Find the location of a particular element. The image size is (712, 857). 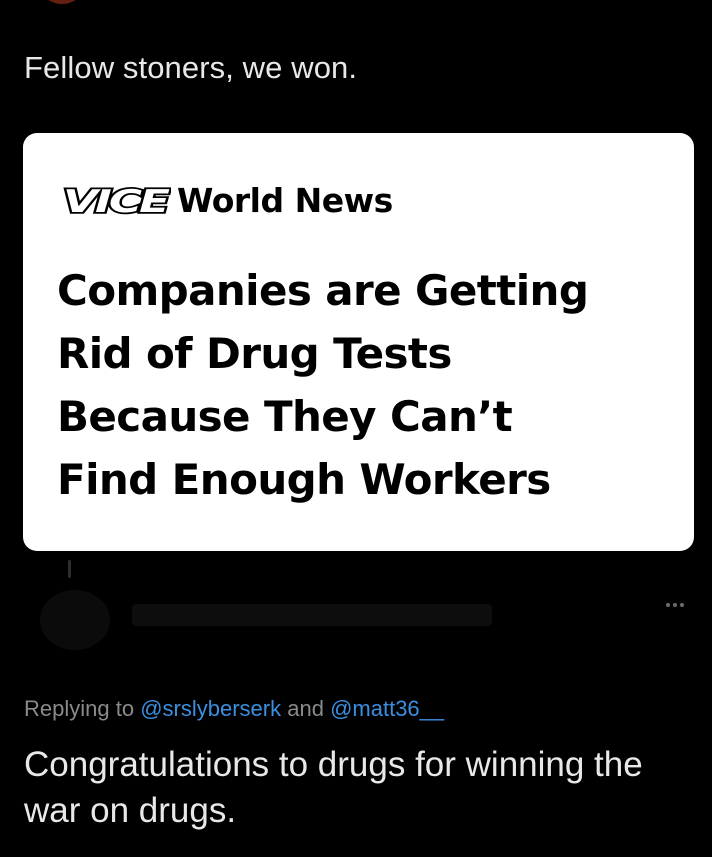

replying-to: Replying to @srslyberserk and @matt36__ is located at coordinates (234, 709).